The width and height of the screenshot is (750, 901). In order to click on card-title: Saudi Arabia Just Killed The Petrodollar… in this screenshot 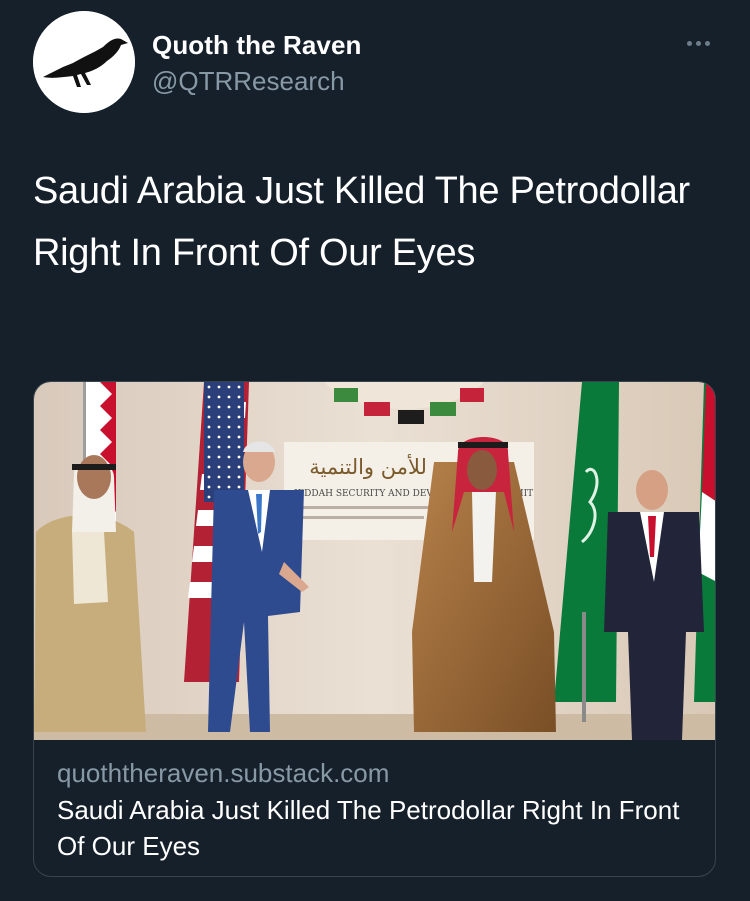, I will do `click(377, 828)`.